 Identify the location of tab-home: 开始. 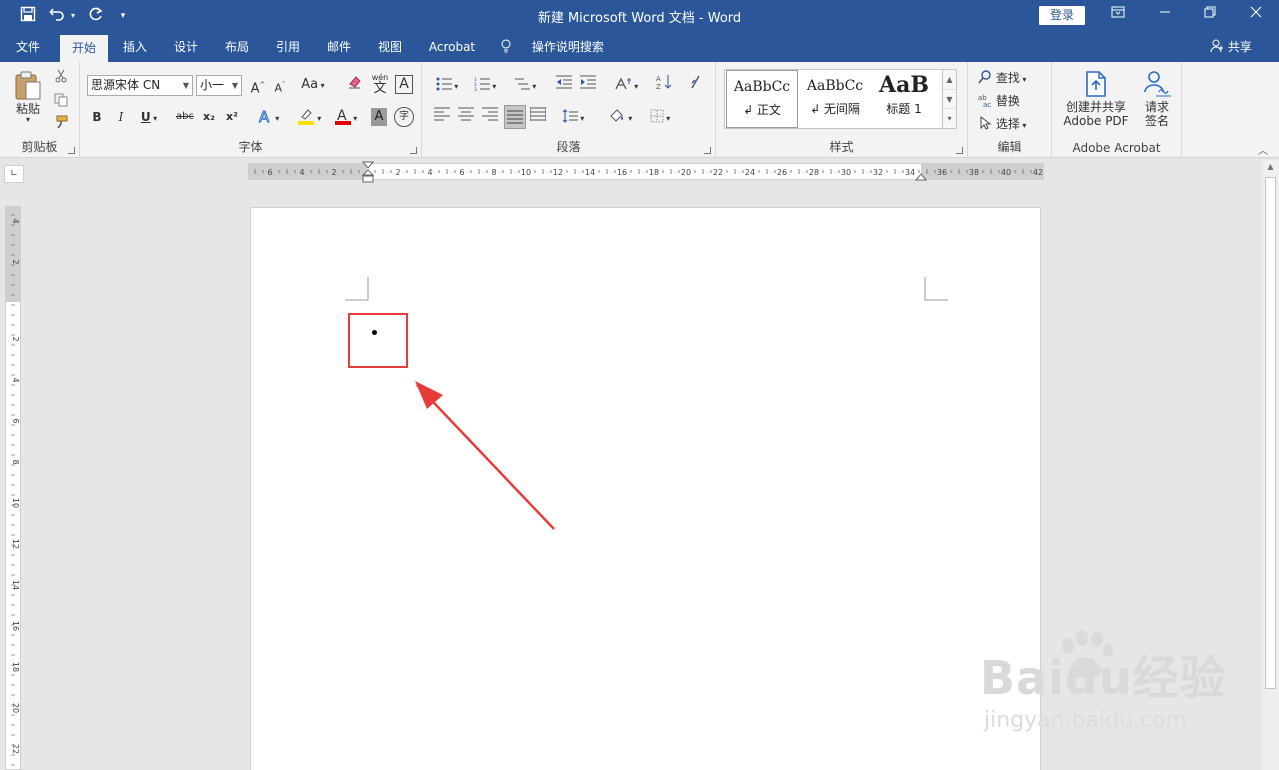
(84, 48).